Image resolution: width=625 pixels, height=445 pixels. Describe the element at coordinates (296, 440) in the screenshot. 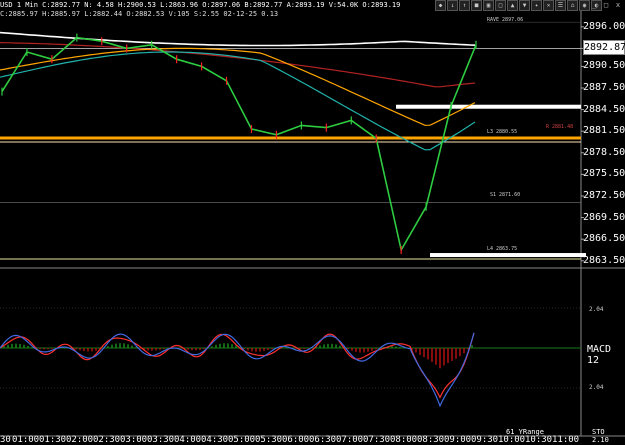

I see `time-tick-label: 06:00` at that location.